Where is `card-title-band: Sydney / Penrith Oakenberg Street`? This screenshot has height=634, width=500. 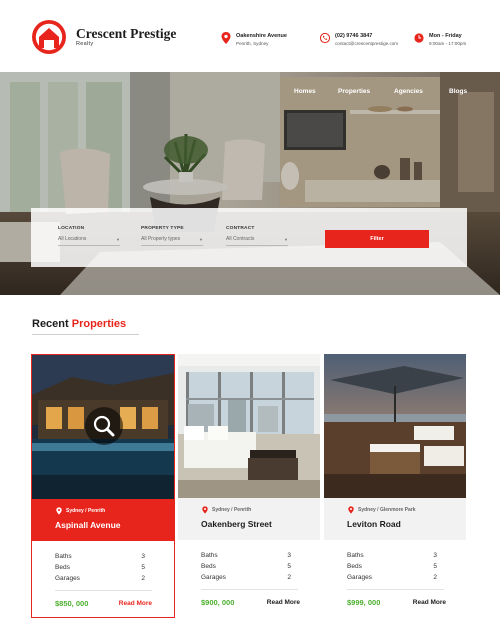
card-title-band: Sydney / Penrith Oakenberg Street is located at coordinates (249, 519).